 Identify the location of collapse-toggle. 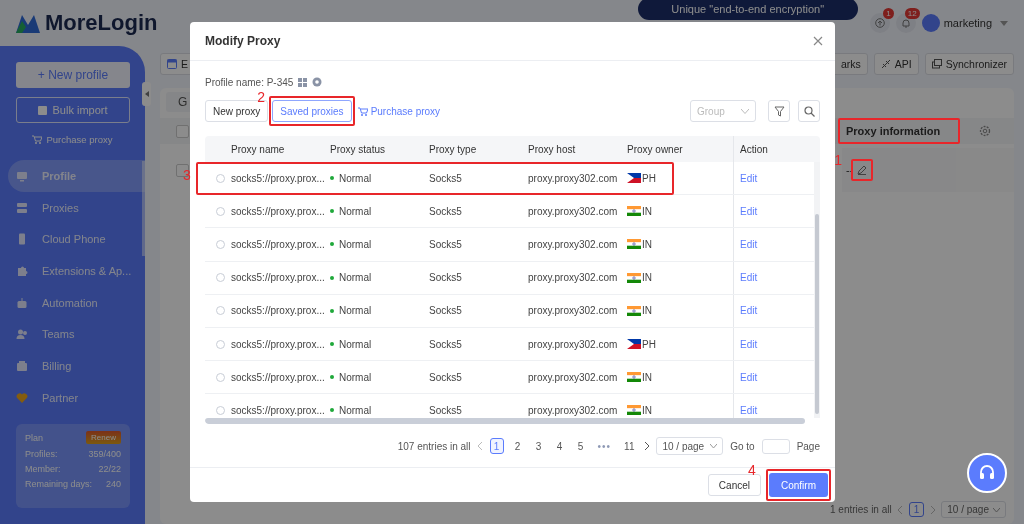
(146, 94).